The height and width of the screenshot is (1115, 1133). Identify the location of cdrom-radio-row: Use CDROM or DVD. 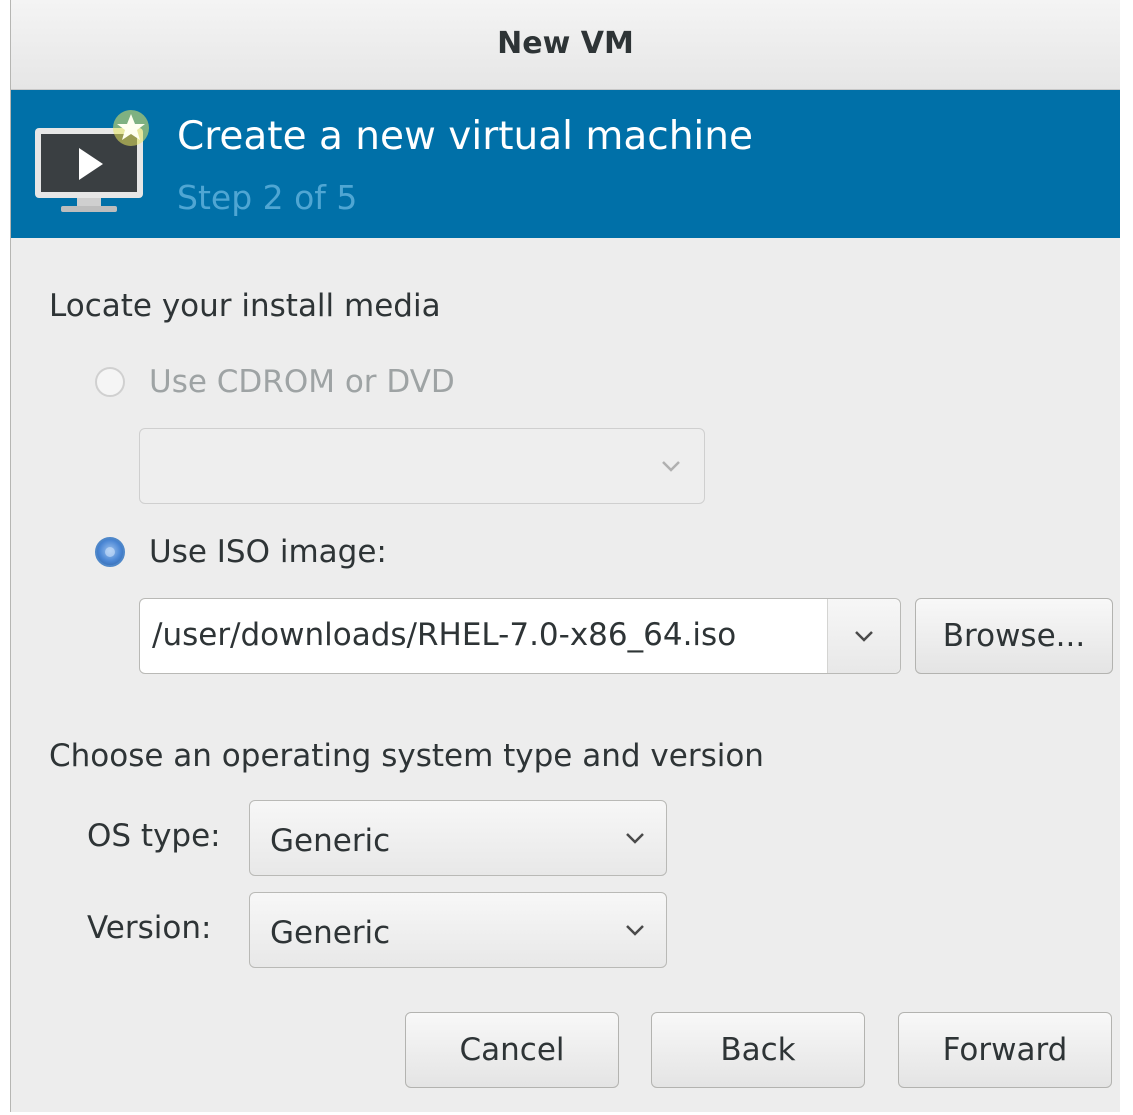
(275, 382).